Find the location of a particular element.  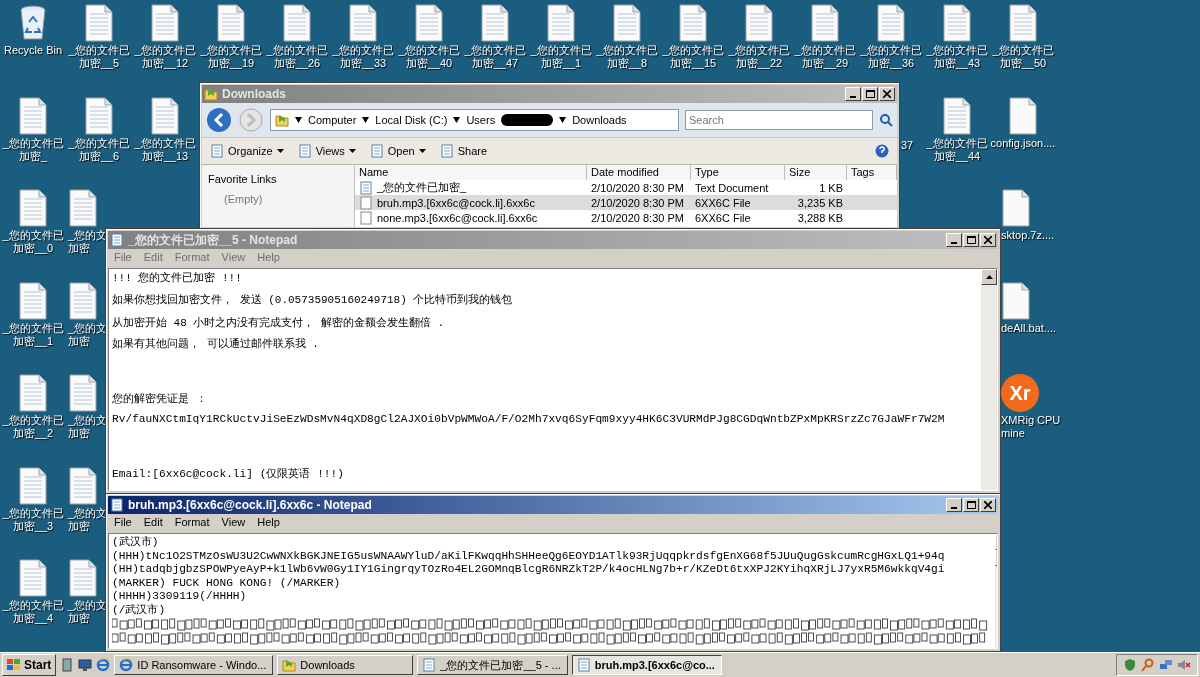

breadcrumb-item: Downloads is located at coordinates (599, 120).